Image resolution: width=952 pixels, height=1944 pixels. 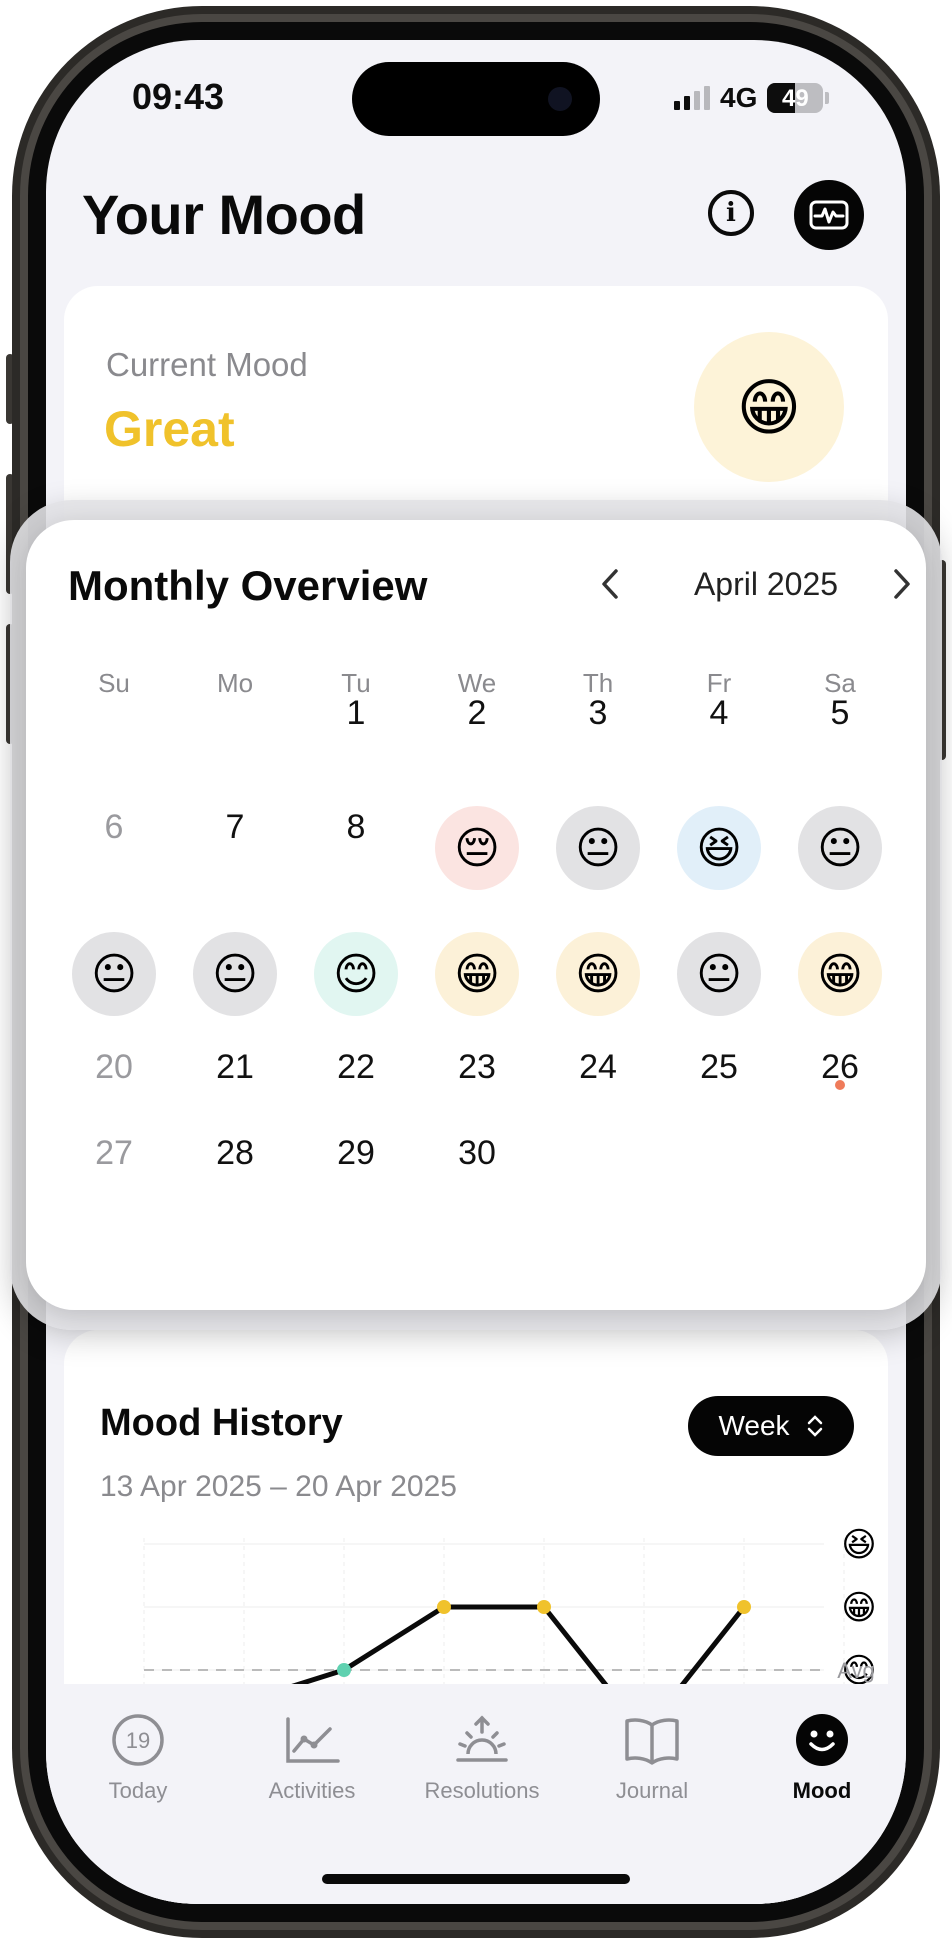 I want to click on mood-stats-button, so click(x=829, y=215).